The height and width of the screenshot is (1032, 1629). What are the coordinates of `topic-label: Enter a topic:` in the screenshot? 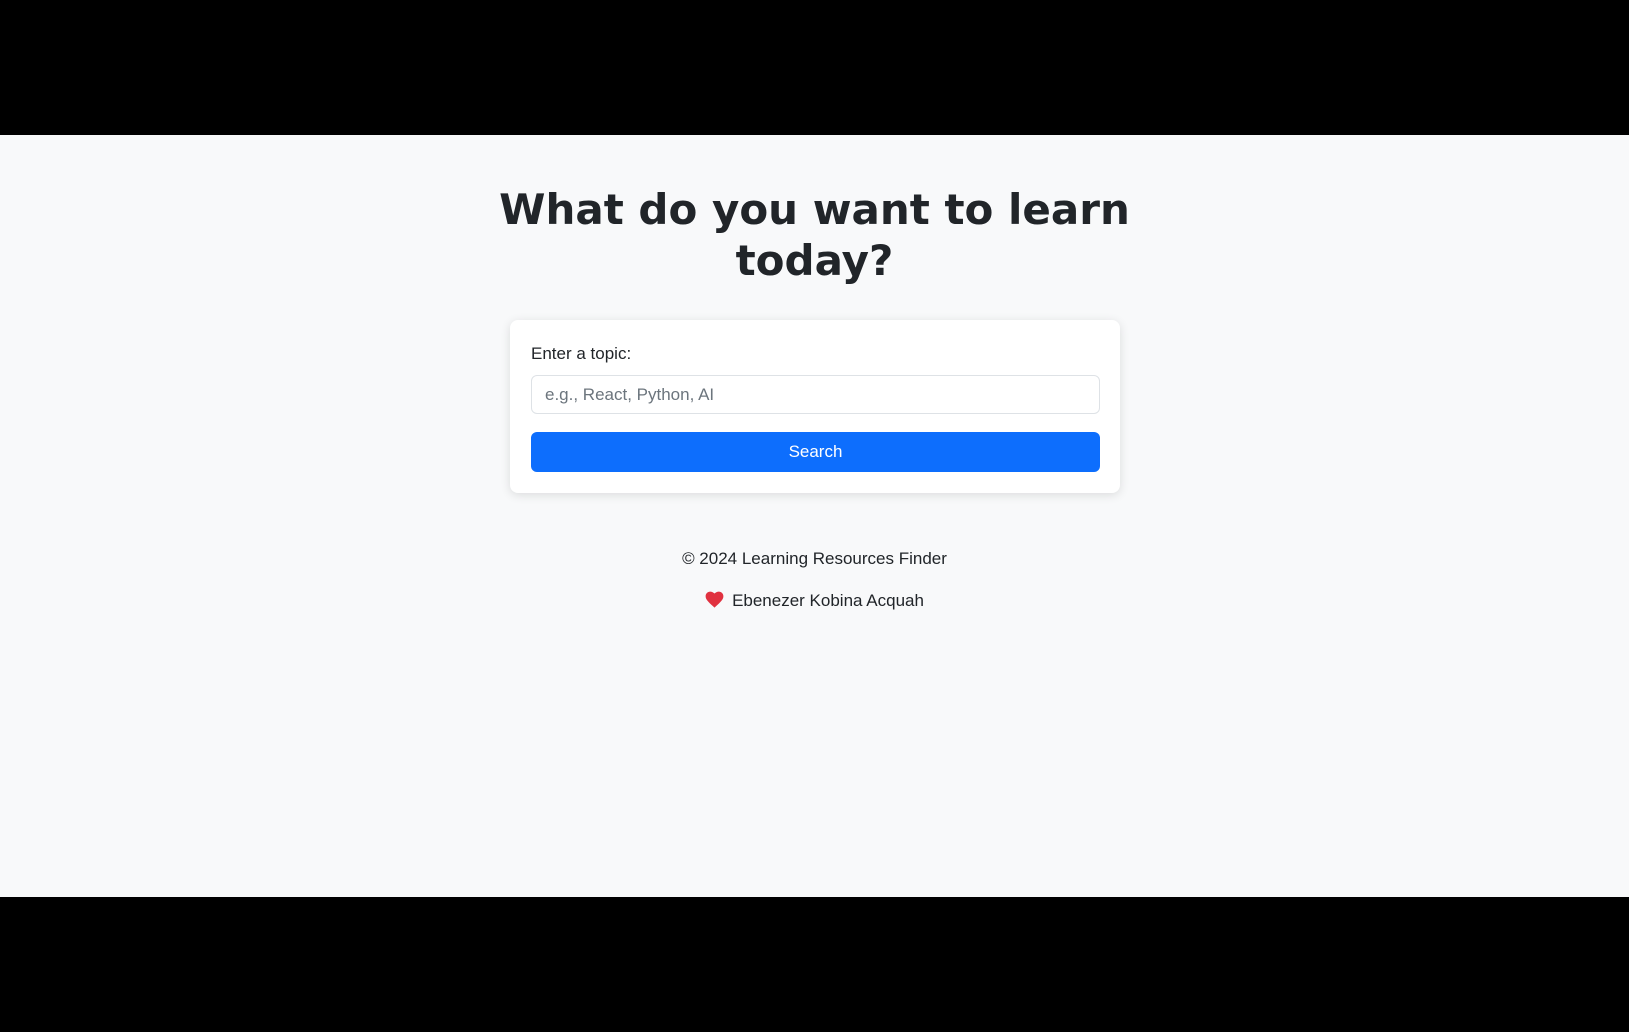 It's located at (581, 353).